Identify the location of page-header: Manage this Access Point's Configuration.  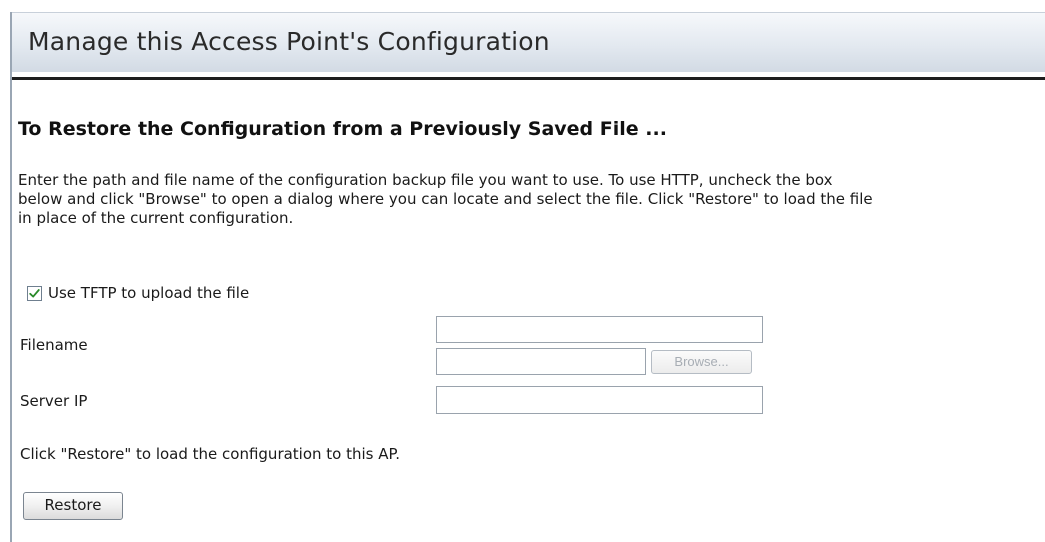
(528, 42).